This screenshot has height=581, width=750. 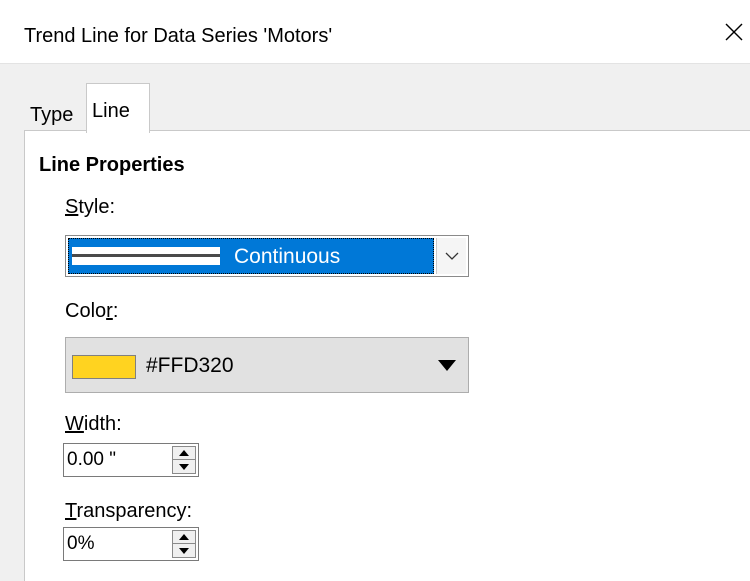 I want to click on width-label-accel: W, so click(x=74, y=424).